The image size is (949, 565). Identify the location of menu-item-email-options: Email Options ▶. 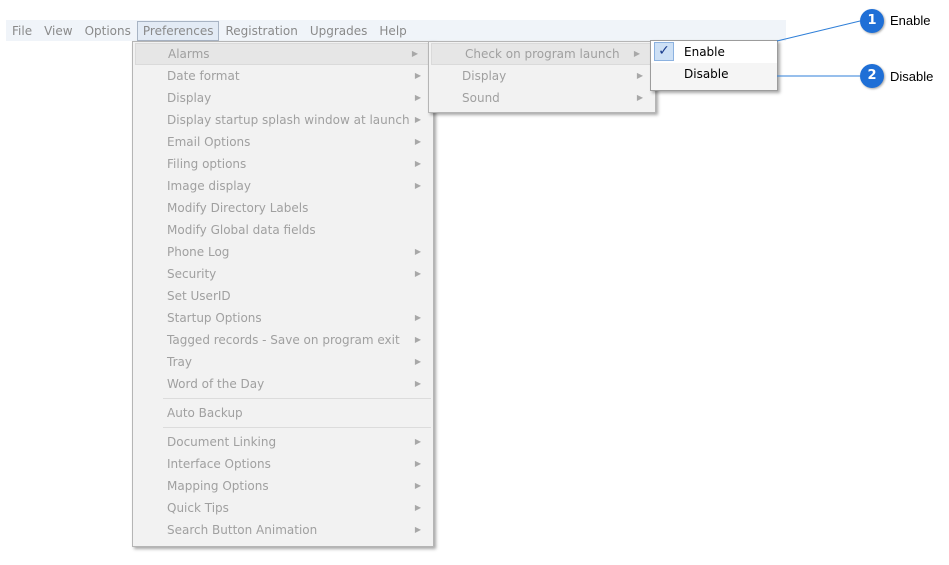
(283, 142).